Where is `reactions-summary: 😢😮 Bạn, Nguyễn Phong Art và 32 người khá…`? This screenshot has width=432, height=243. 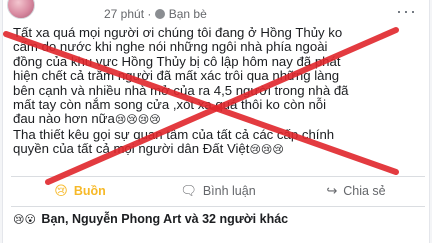
reactions-summary: 😢😮 Bạn, Nguyễn Phong Art và 32 người khá… is located at coordinates (150, 219).